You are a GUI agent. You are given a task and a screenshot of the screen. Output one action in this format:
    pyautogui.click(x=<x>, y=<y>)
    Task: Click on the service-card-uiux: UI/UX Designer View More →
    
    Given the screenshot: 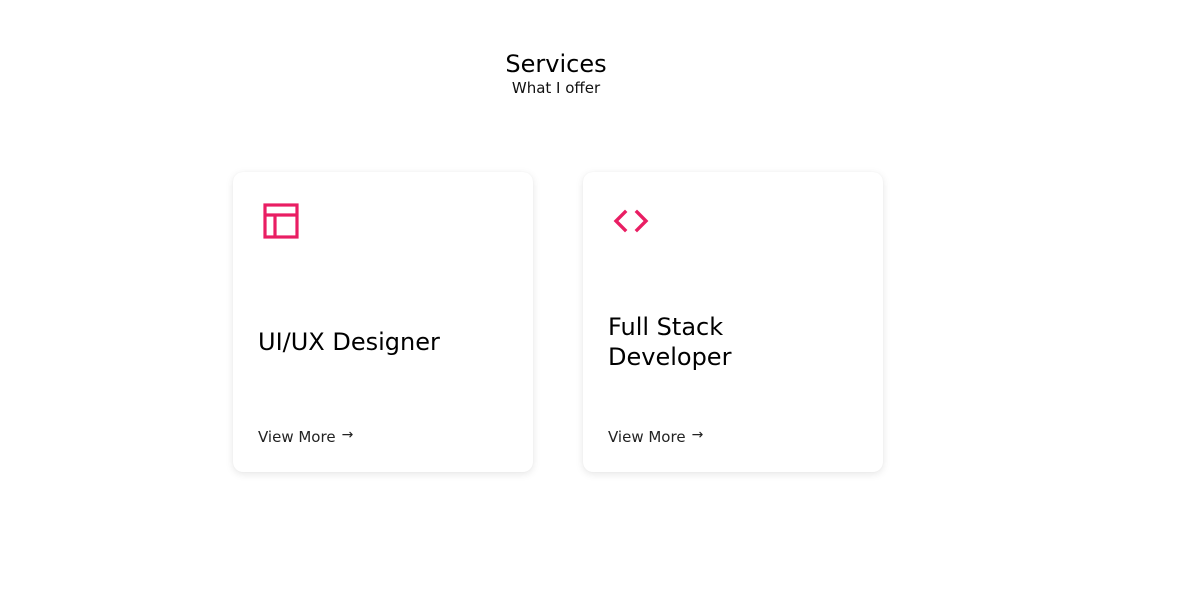 What is the action you would take?
    pyautogui.click(x=383, y=322)
    